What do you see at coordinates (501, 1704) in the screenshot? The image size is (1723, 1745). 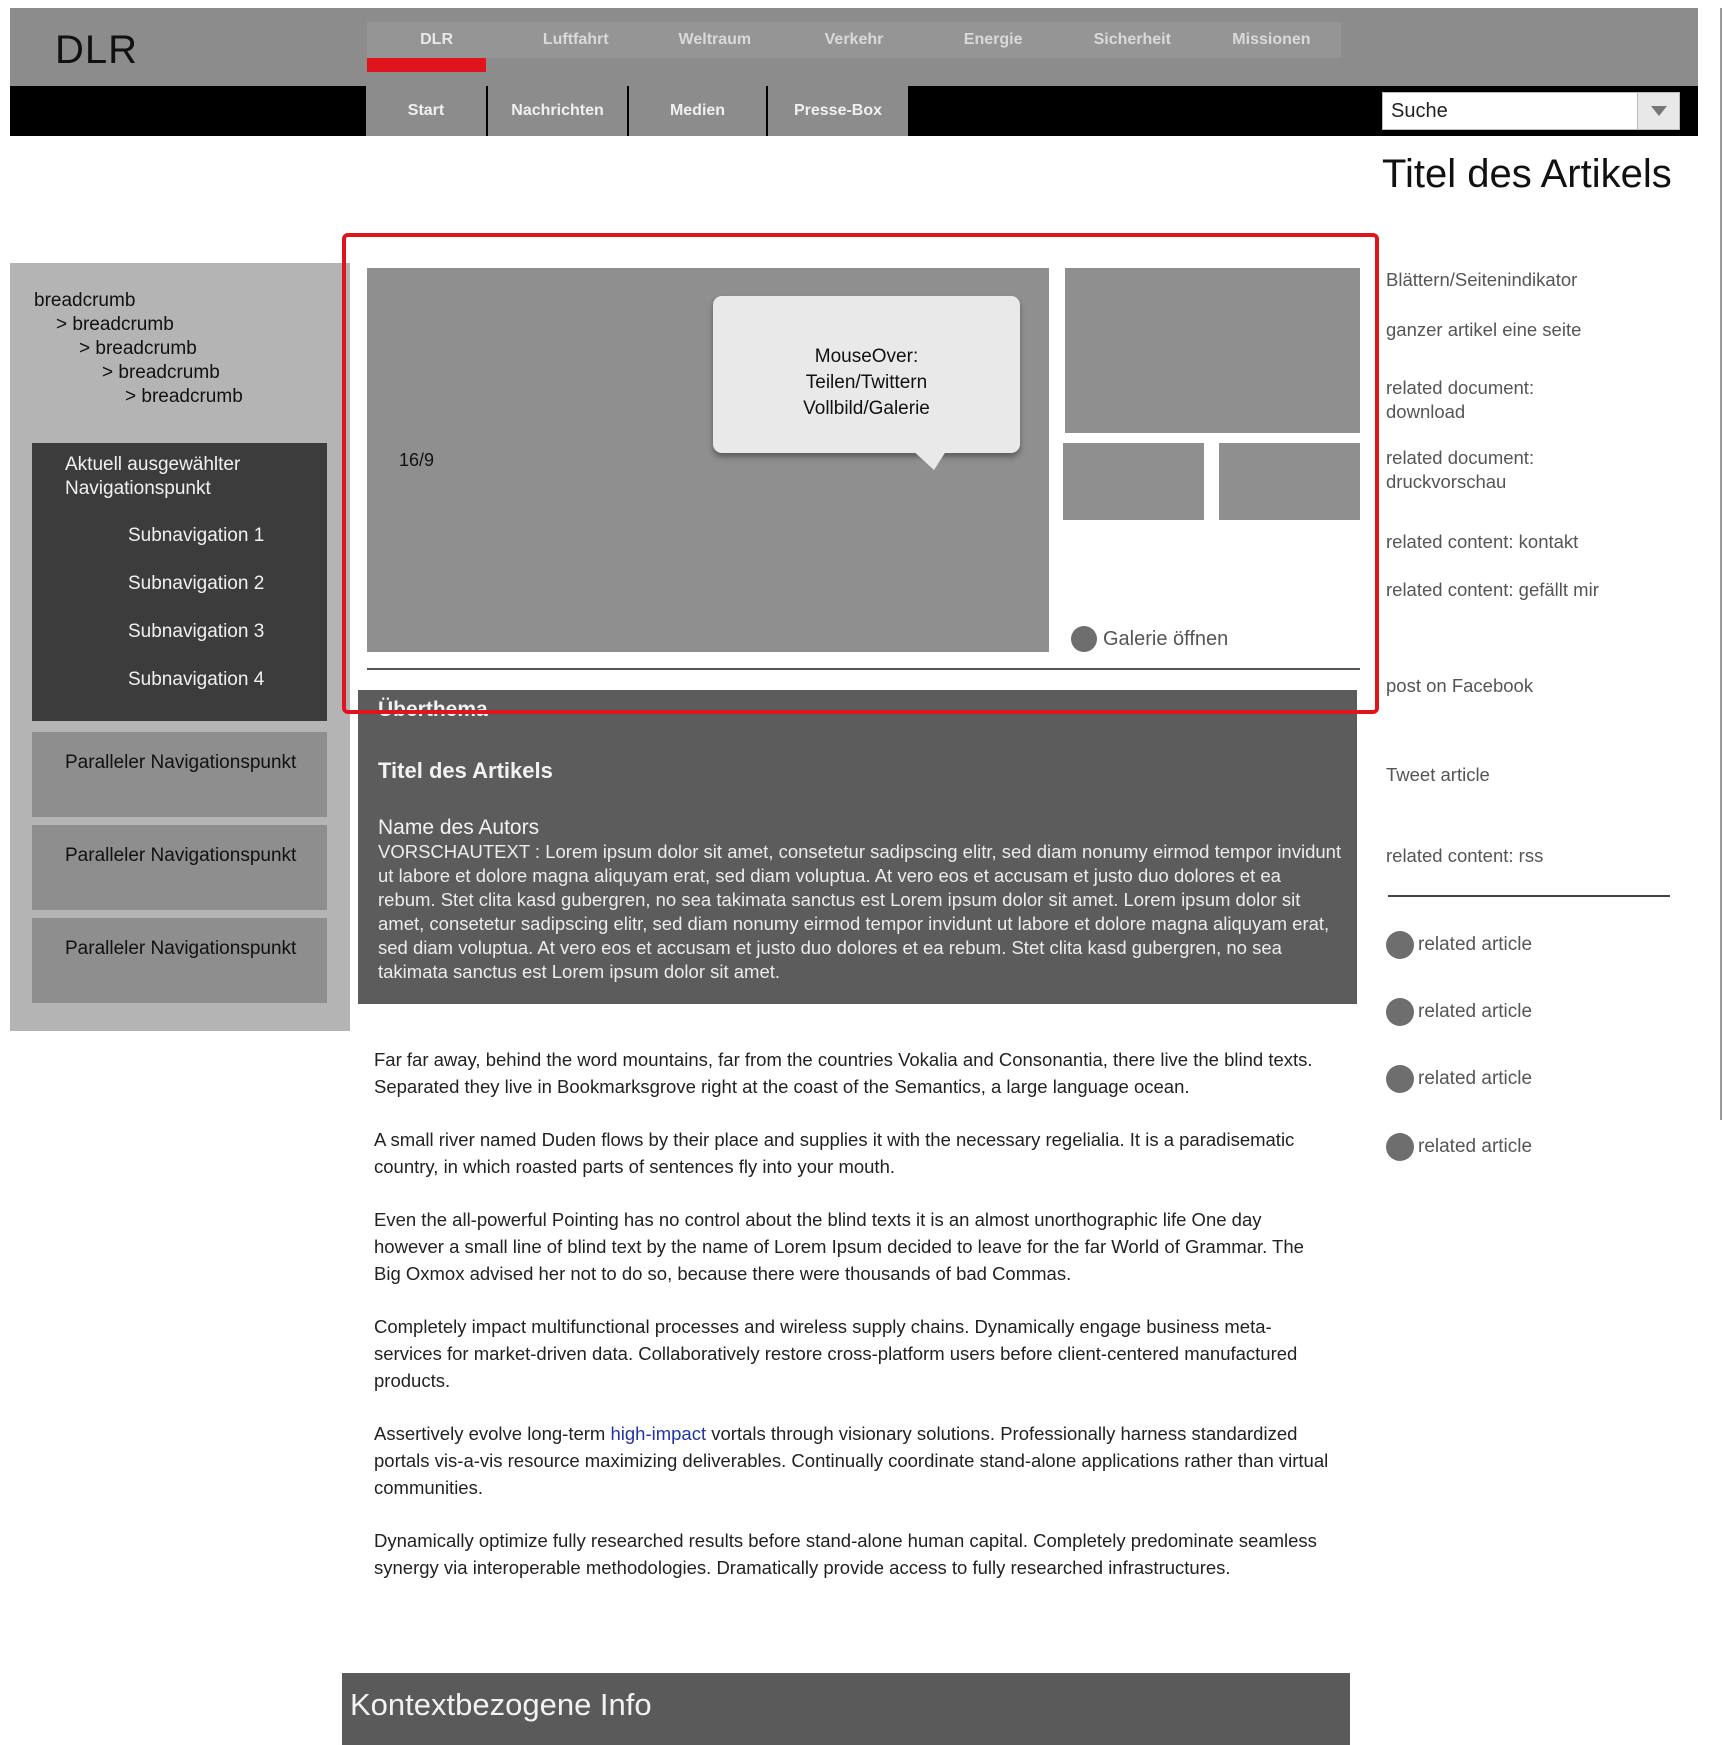 I see `context-info-title: Kontextbezogene Info` at bounding box center [501, 1704].